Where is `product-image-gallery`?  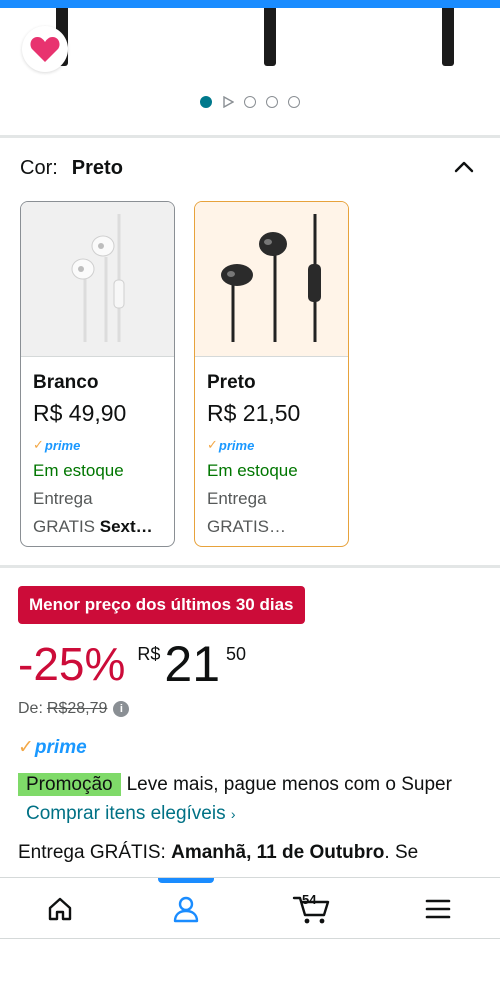
product-image-gallery is located at coordinates (250, 72).